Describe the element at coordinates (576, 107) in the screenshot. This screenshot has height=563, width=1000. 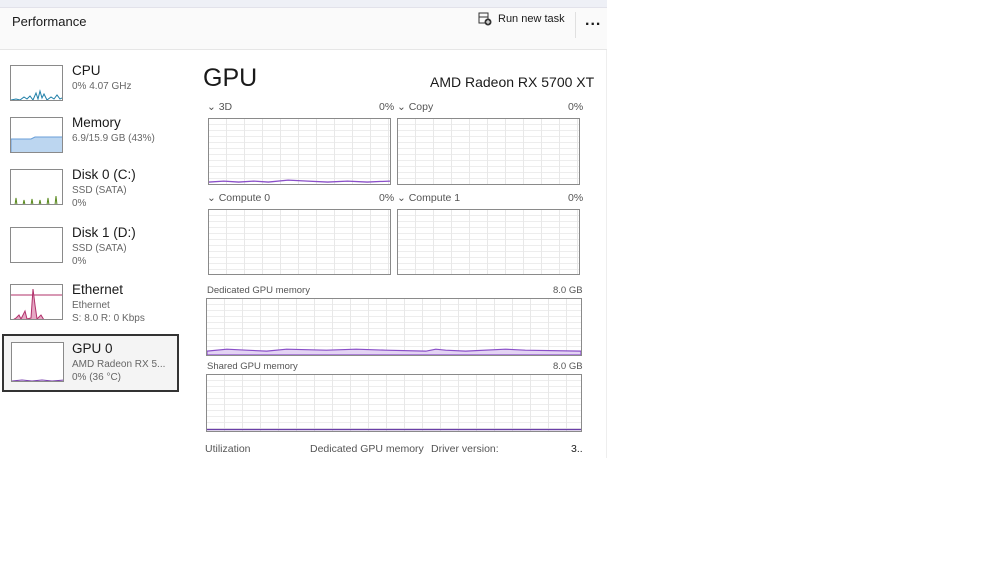
I see `engine-copy-value: 0%` at that location.